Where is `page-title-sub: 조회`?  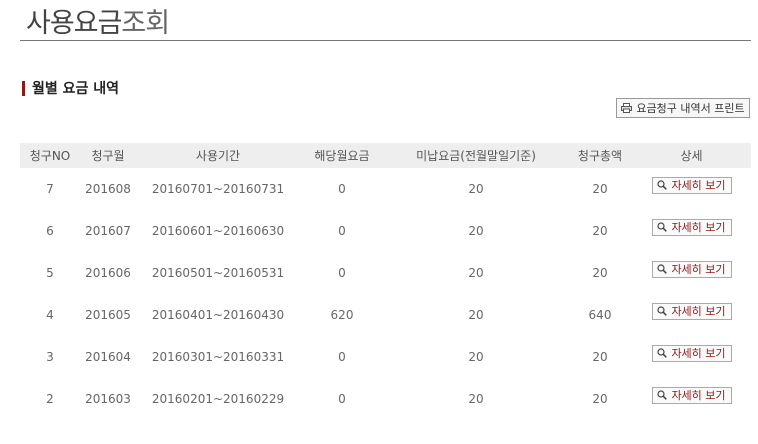
page-title-sub: 조회 is located at coordinates (145, 23).